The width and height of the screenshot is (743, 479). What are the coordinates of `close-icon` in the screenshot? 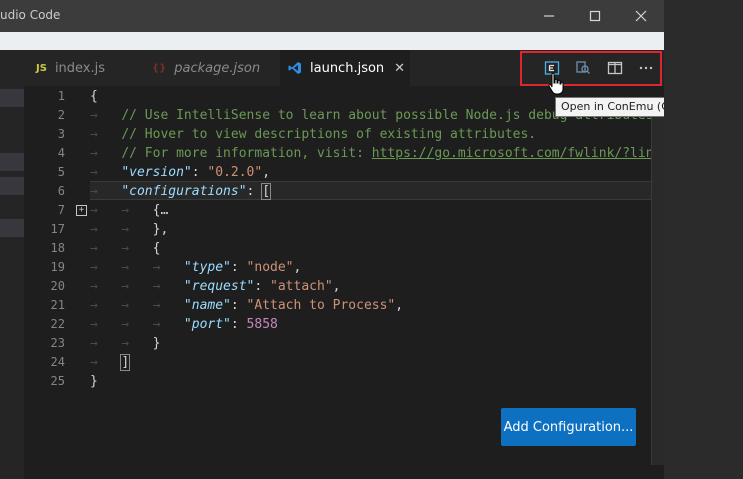 It's located at (641, 16).